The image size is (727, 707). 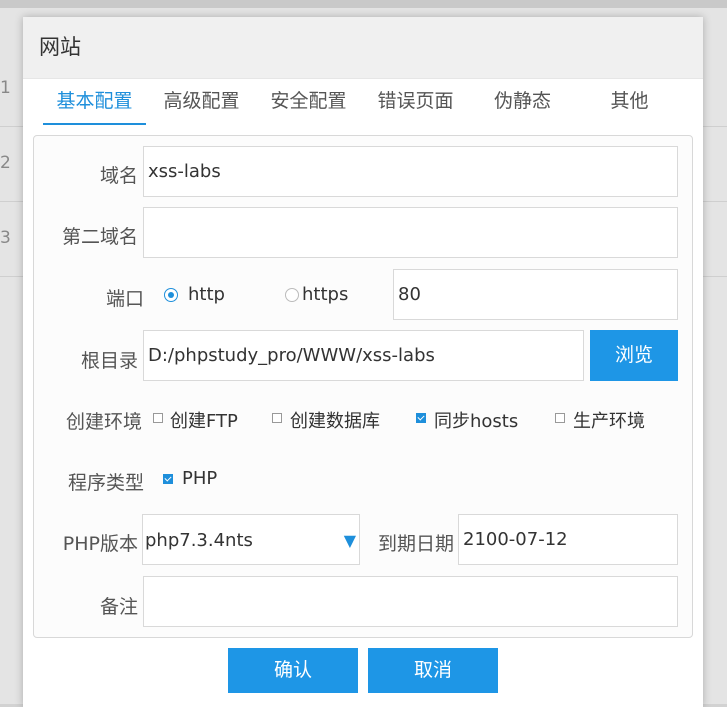 I want to click on tab-rewrite: 伪静态, so click(x=522, y=101).